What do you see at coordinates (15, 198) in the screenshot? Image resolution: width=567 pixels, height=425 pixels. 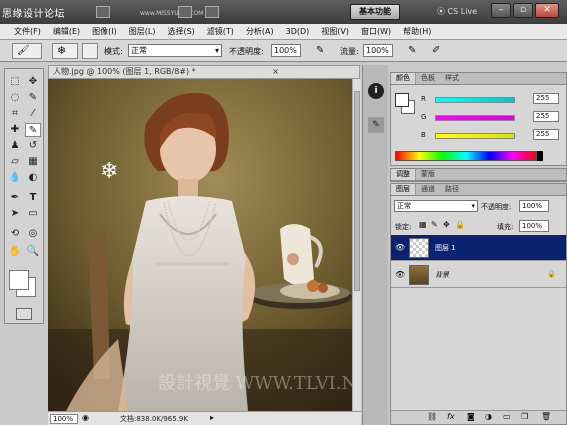 I see `pen-tool-icon: ✒` at bounding box center [15, 198].